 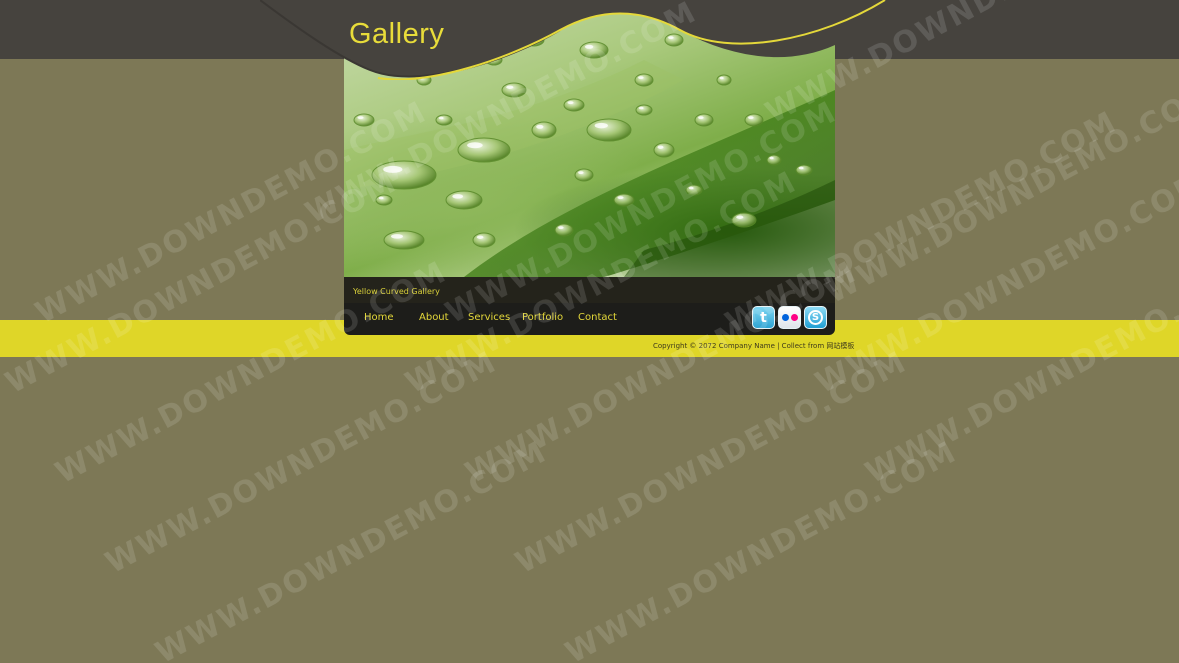 What do you see at coordinates (397, 34) in the screenshot?
I see `page-title: Gallery` at bounding box center [397, 34].